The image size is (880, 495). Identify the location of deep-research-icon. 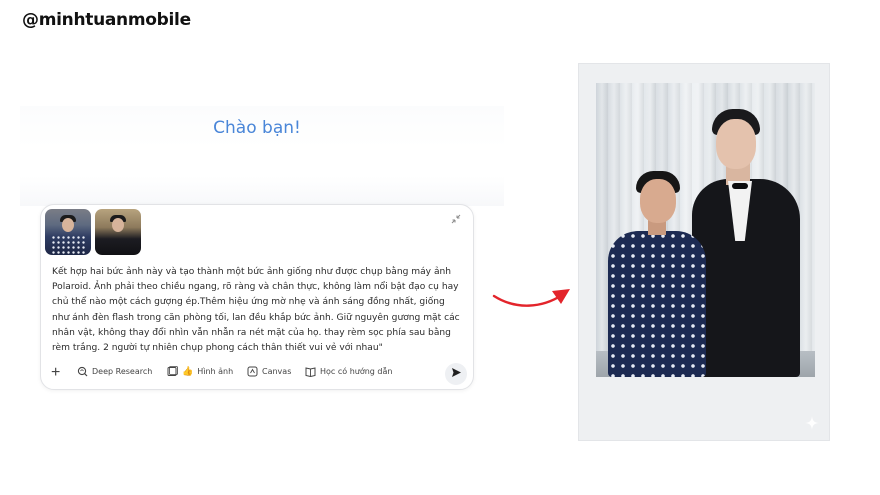
(82, 371).